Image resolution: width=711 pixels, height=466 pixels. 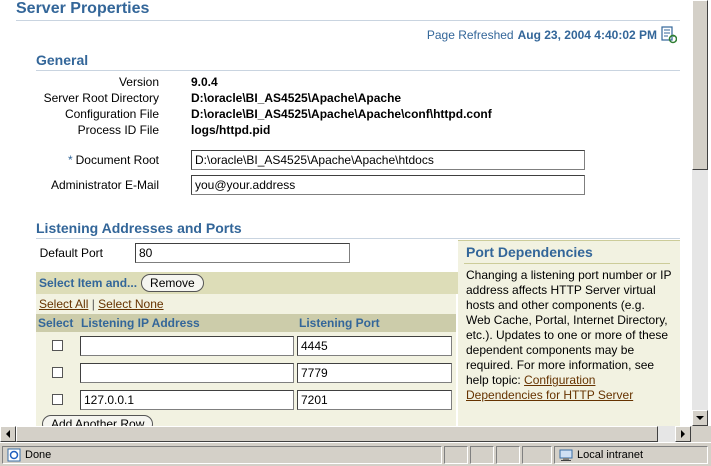 I want to click on scroll-down-button, so click(x=700, y=418).